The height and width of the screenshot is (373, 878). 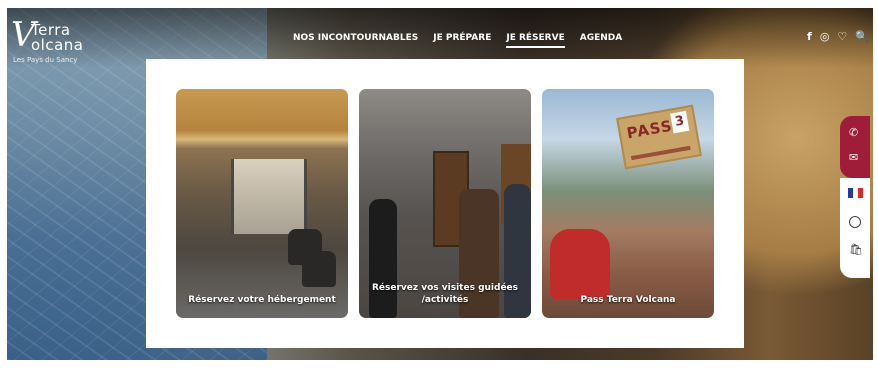 What do you see at coordinates (855, 222) in the screenshot?
I see `sun-icon` at bounding box center [855, 222].